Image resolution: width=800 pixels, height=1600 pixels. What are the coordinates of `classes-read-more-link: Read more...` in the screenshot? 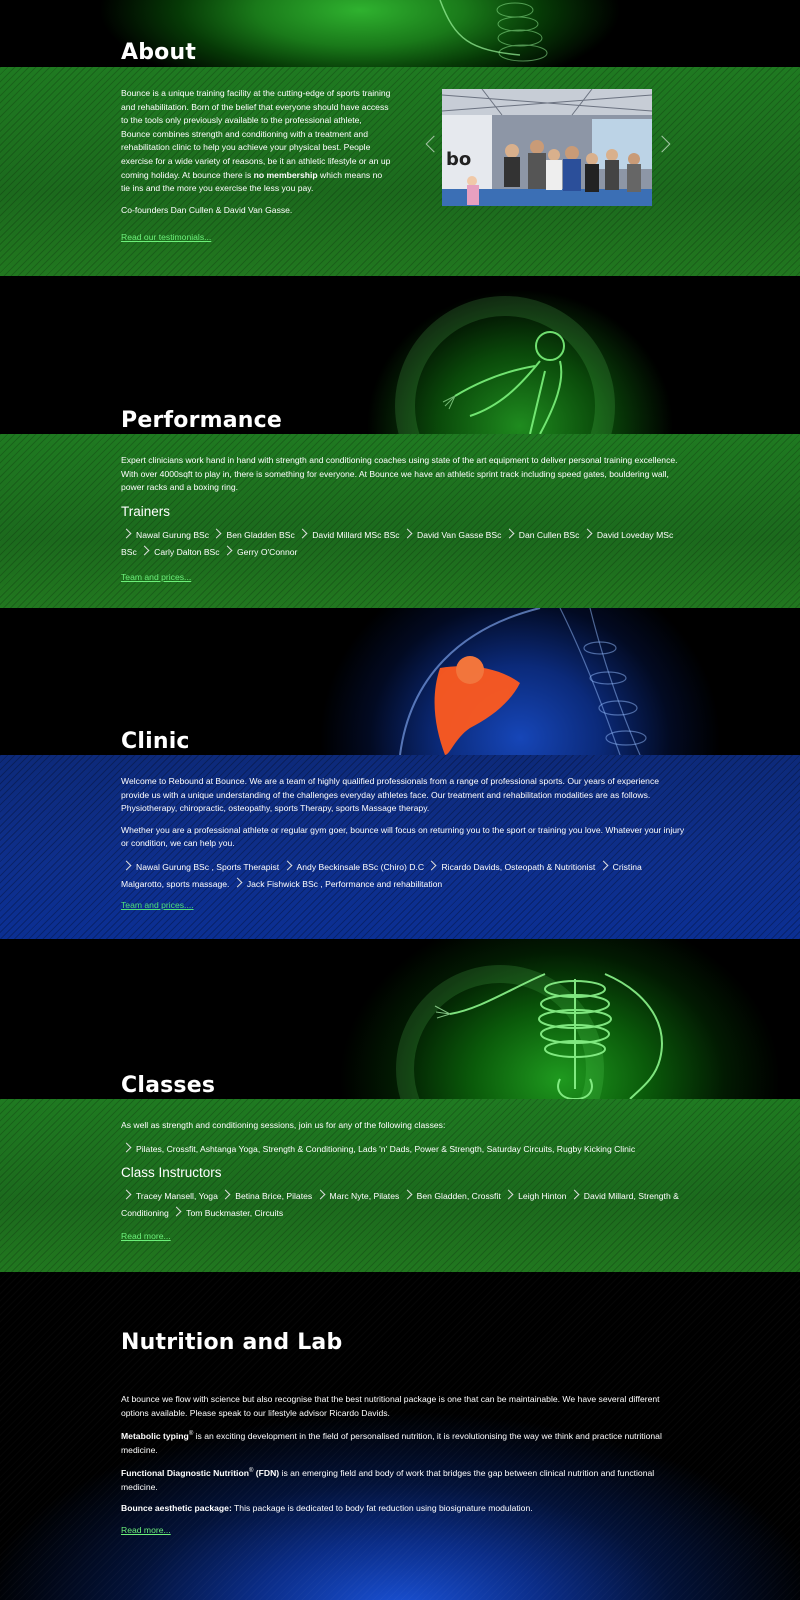 It's located at (146, 1237).